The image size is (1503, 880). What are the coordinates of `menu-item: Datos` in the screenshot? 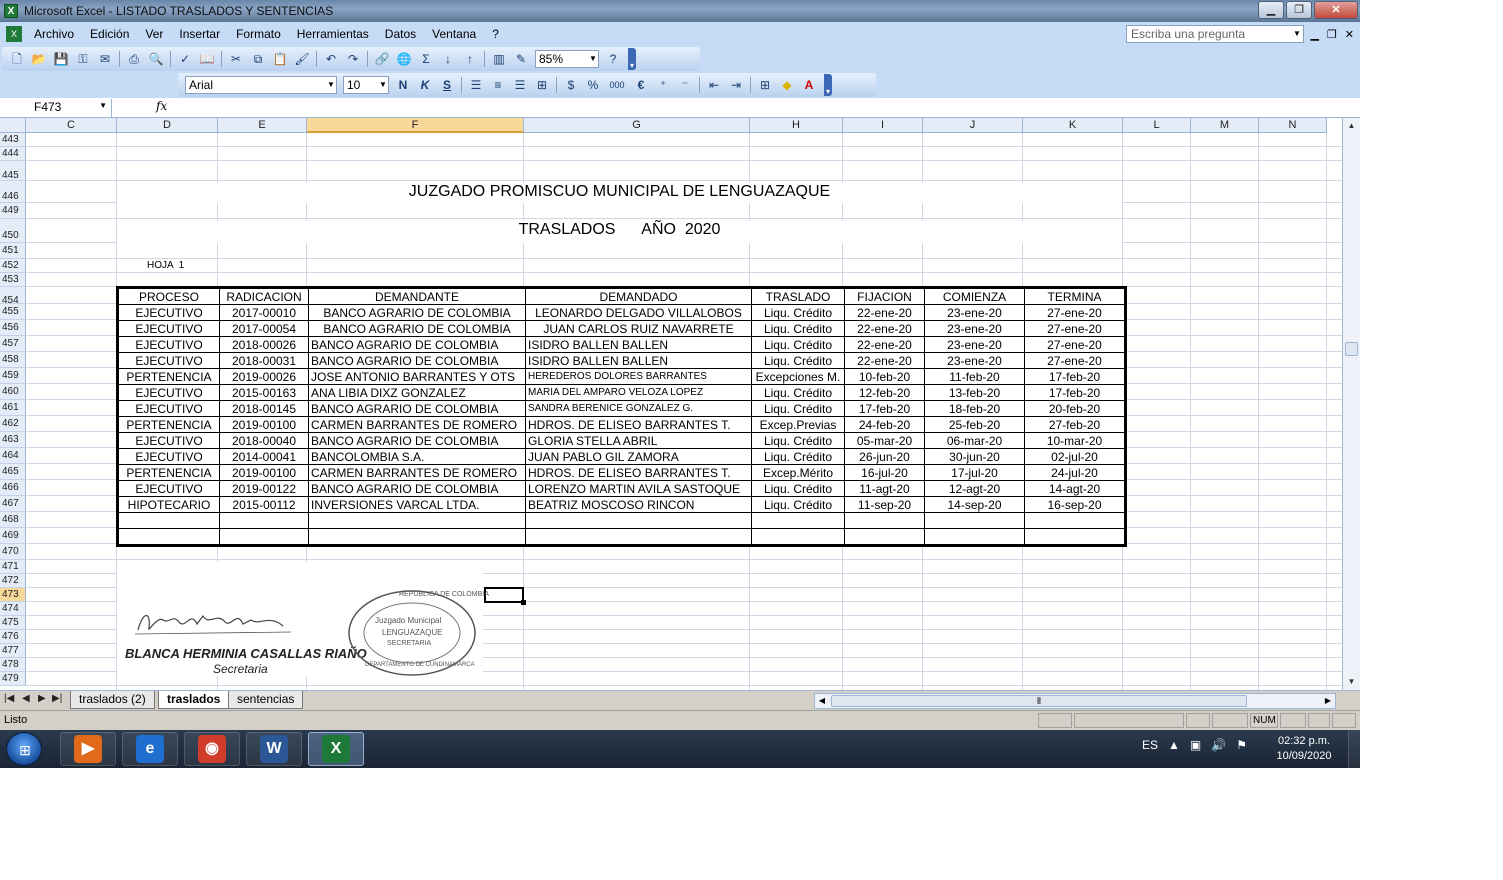 It's located at (400, 34).